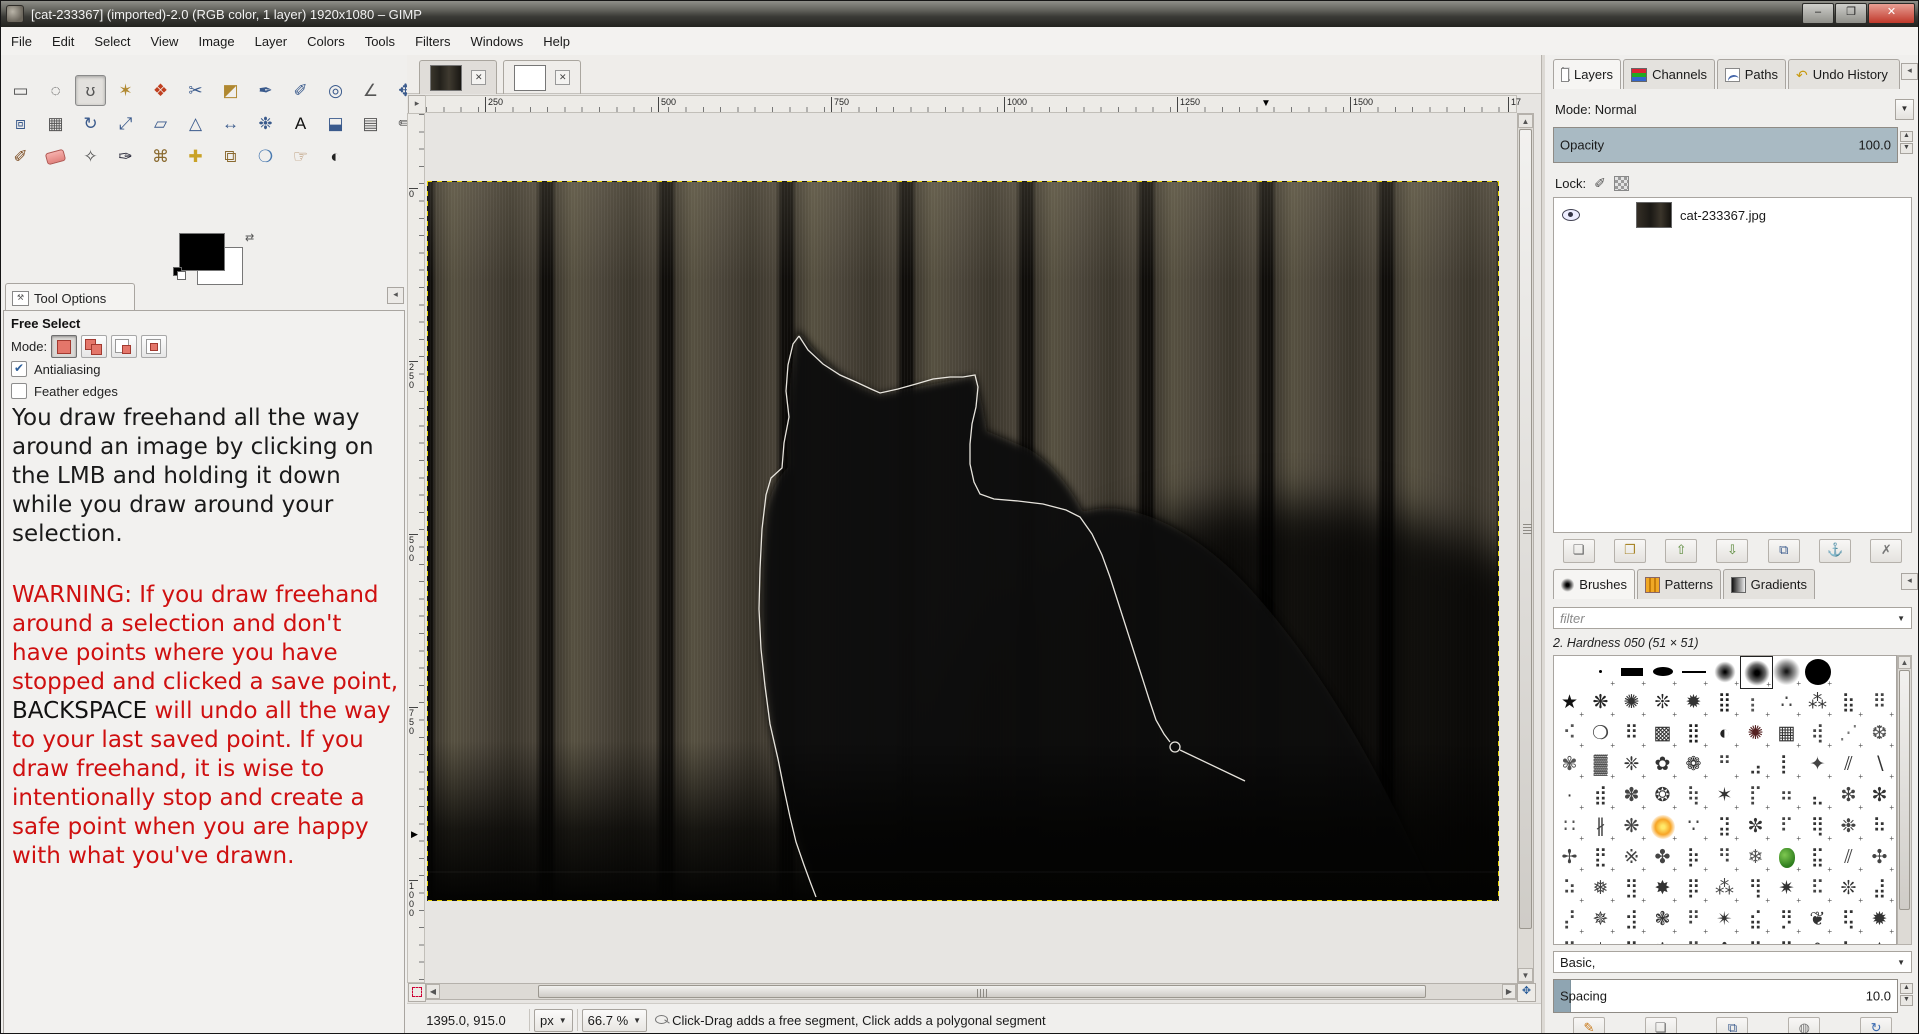 The width and height of the screenshot is (1919, 1034). What do you see at coordinates (1732, 962) in the screenshot?
I see `brush-preset-dropdown: Basic, ▼` at bounding box center [1732, 962].